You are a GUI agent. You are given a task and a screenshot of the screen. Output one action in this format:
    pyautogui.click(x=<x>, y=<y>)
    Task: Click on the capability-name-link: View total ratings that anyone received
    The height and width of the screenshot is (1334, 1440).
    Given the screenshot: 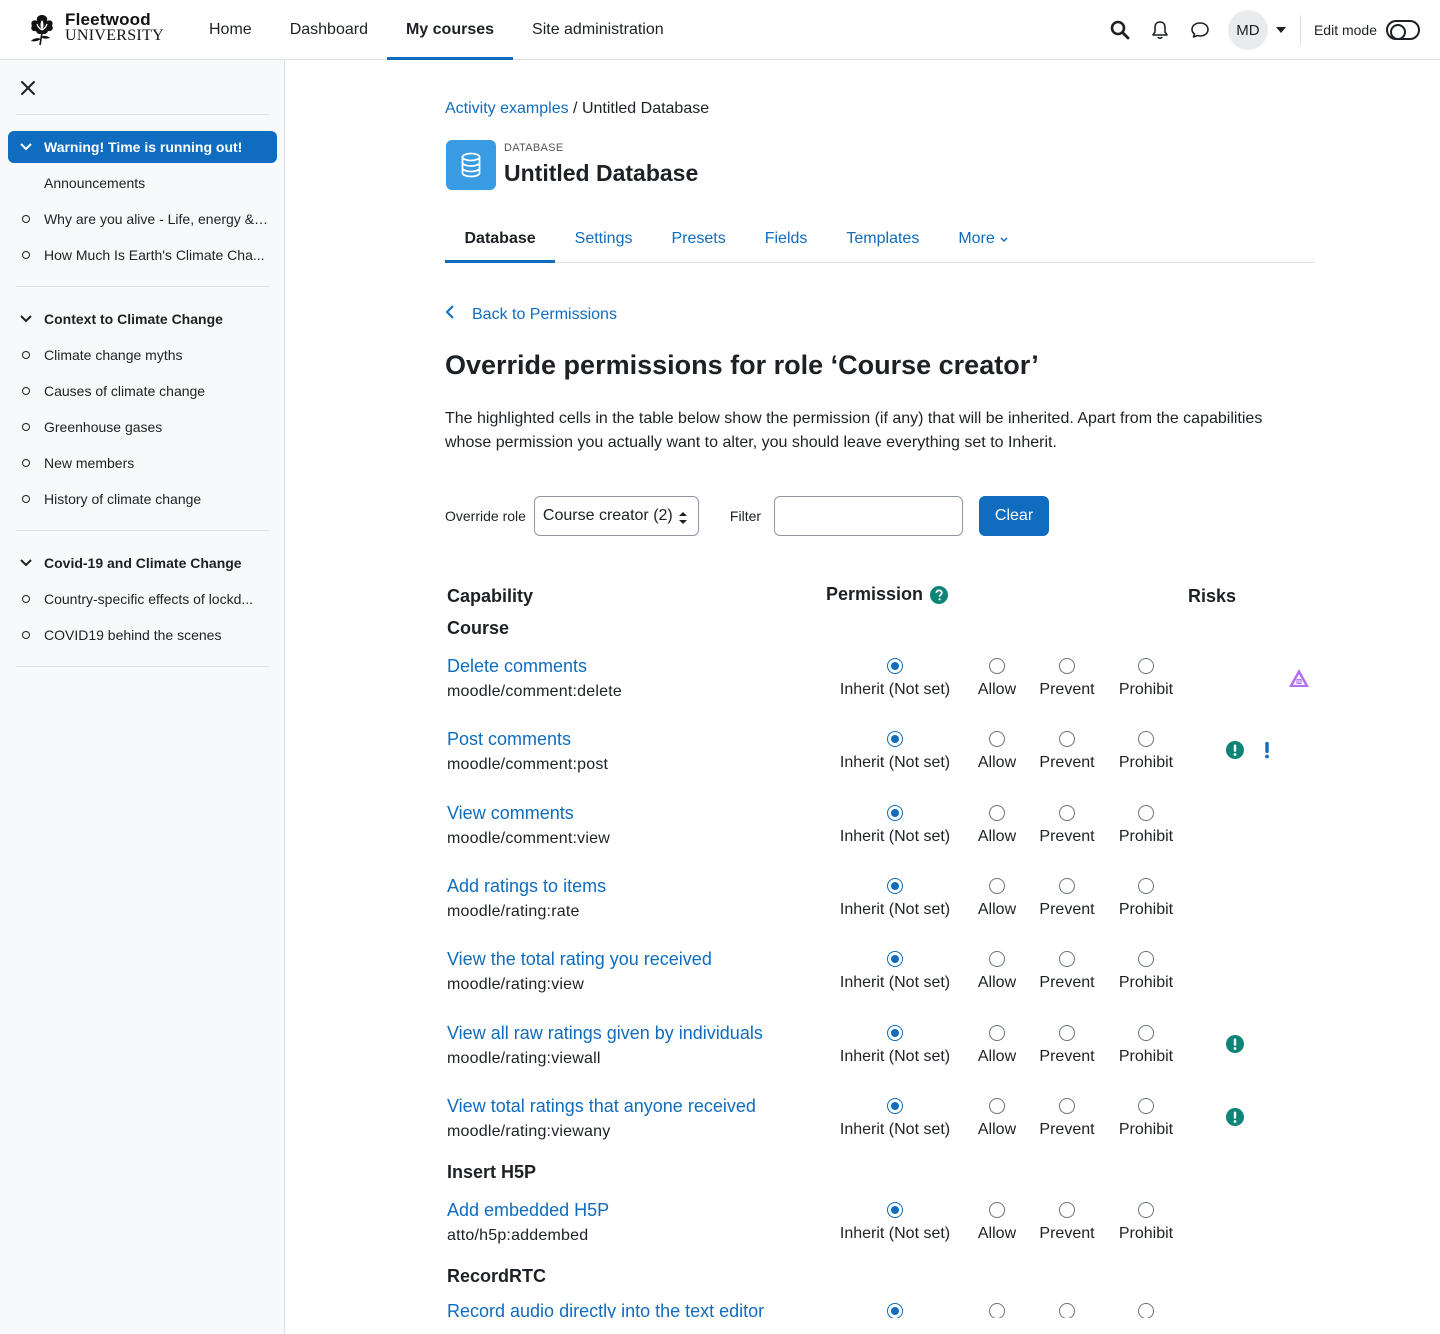 What is the action you would take?
    pyautogui.click(x=601, y=1106)
    